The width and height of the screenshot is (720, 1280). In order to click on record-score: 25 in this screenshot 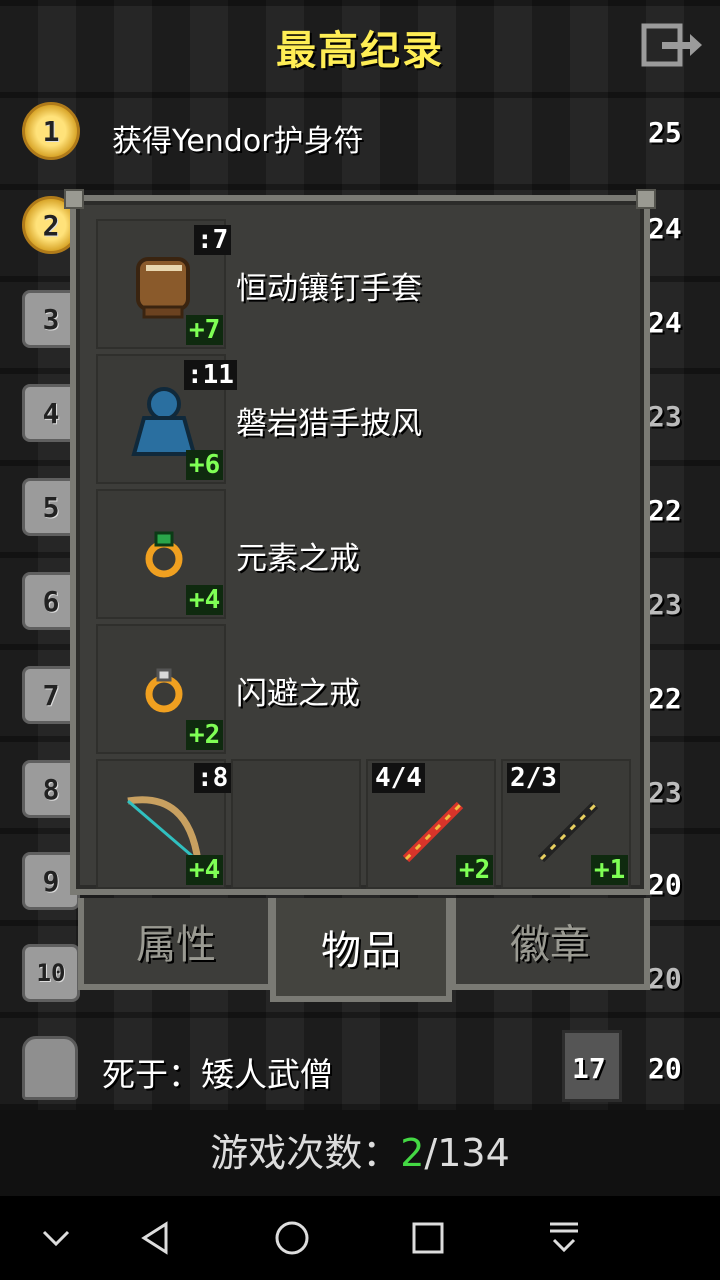, I will do `click(665, 132)`.